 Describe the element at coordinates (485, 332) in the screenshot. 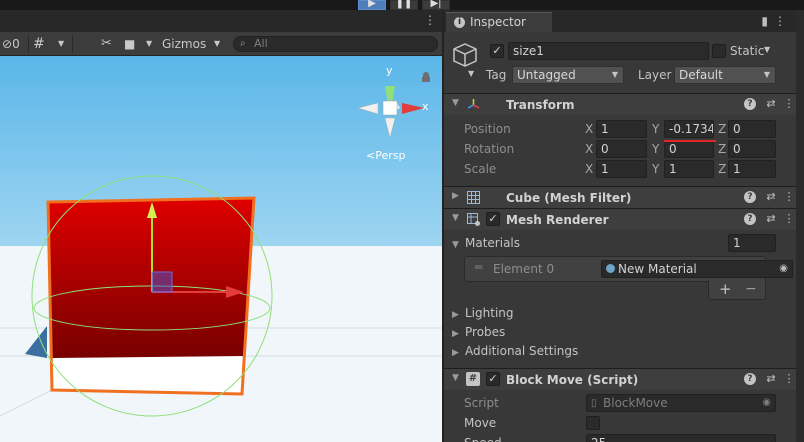

I see `probes-label: Probes` at that location.